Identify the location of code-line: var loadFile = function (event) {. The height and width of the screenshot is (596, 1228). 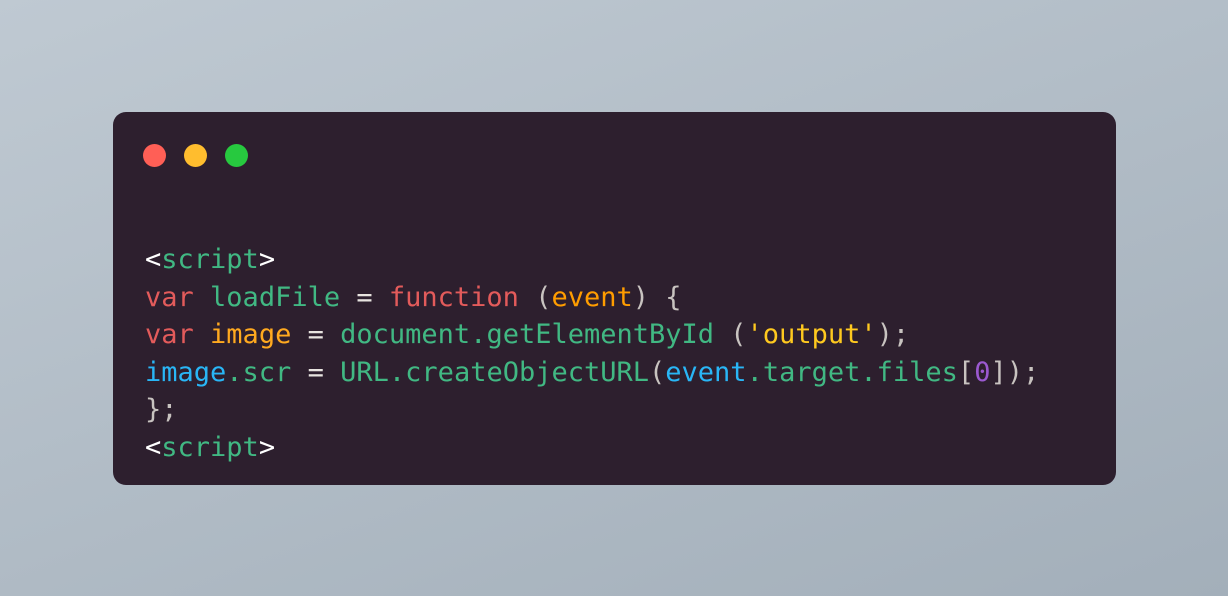
(615, 298).